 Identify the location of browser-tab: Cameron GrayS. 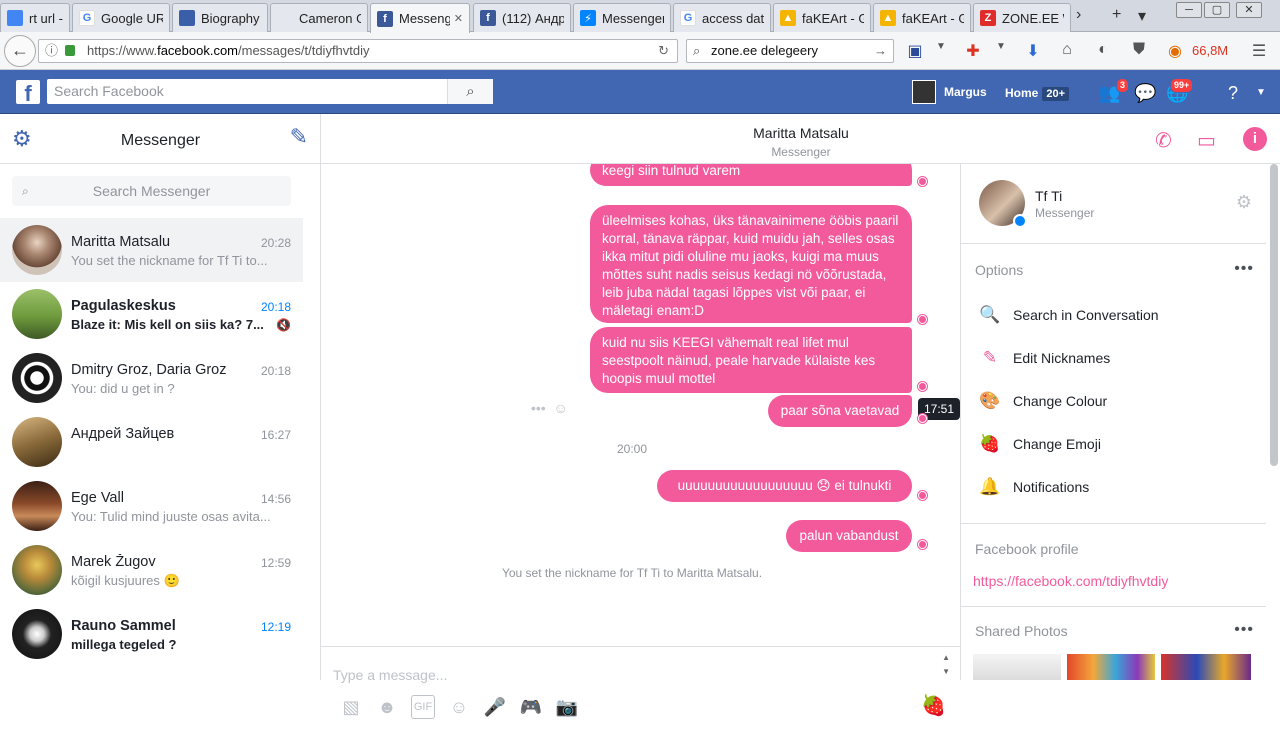
(319, 17).